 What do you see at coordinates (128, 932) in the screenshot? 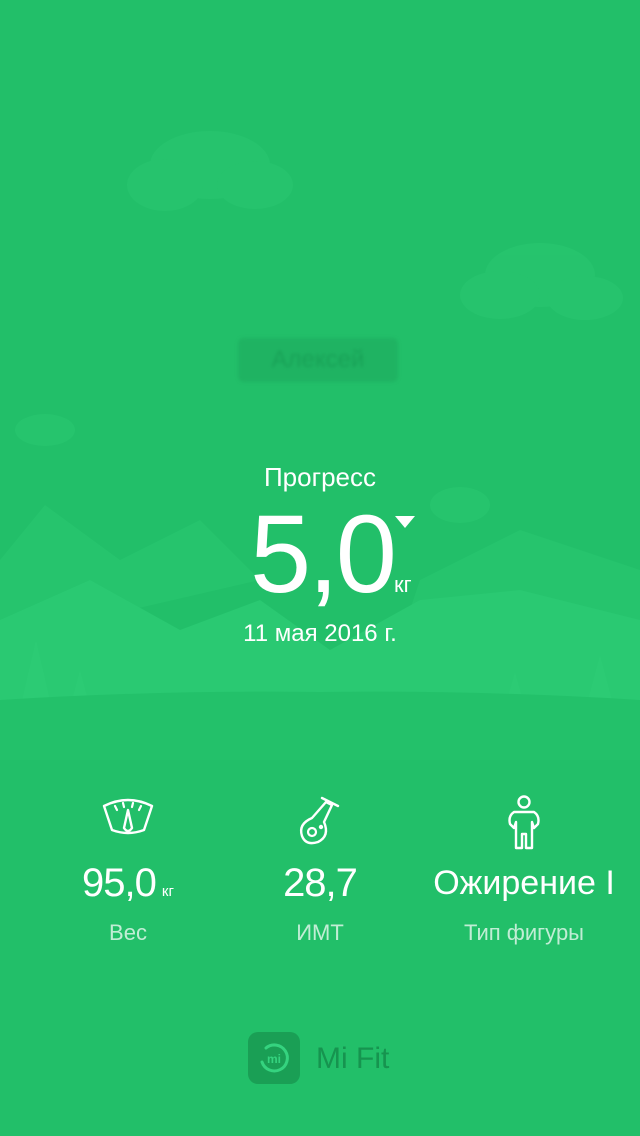
I see `weight-label: Вес` at bounding box center [128, 932].